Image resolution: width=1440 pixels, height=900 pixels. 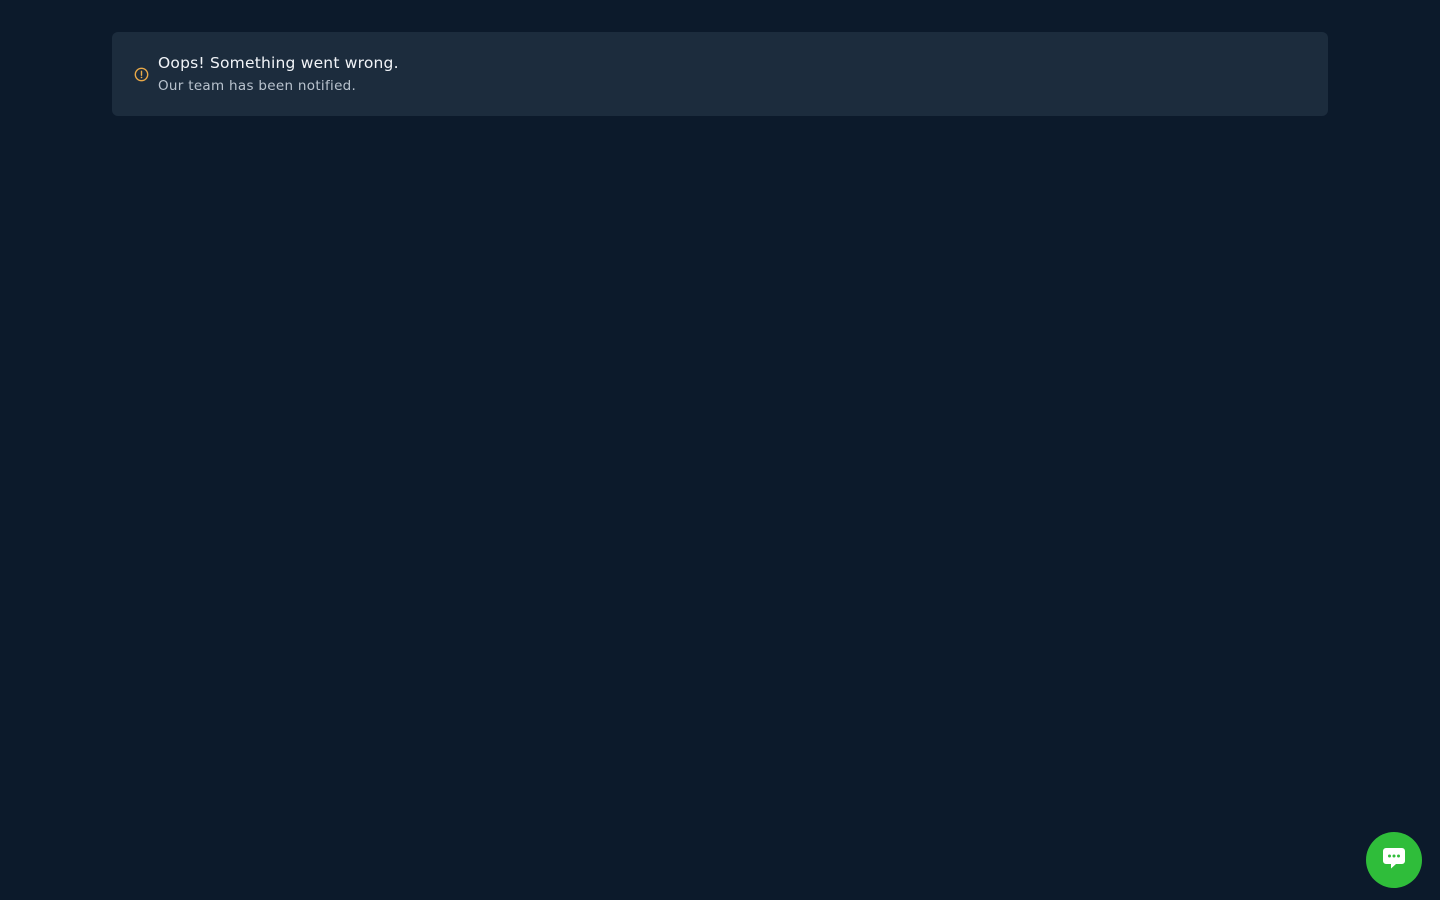 I want to click on chat-widget-button, so click(x=1394, y=860).